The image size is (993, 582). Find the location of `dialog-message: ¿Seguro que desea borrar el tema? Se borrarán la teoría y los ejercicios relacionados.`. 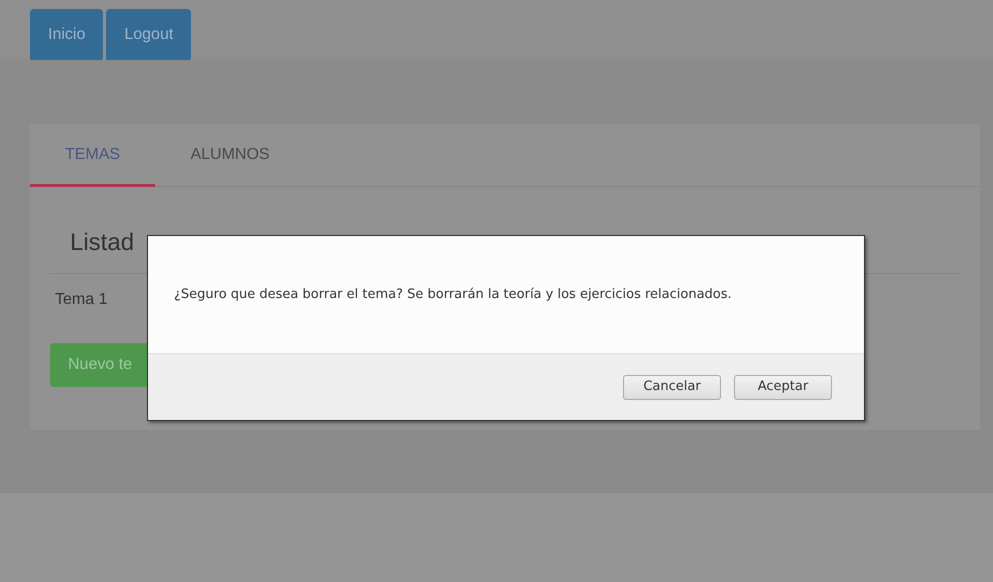

dialog-message: ¿Seguro que desea borrar el tema? Se borrarán la teoría y los ejercicios relacionados. is located at coordinates (453, 295).